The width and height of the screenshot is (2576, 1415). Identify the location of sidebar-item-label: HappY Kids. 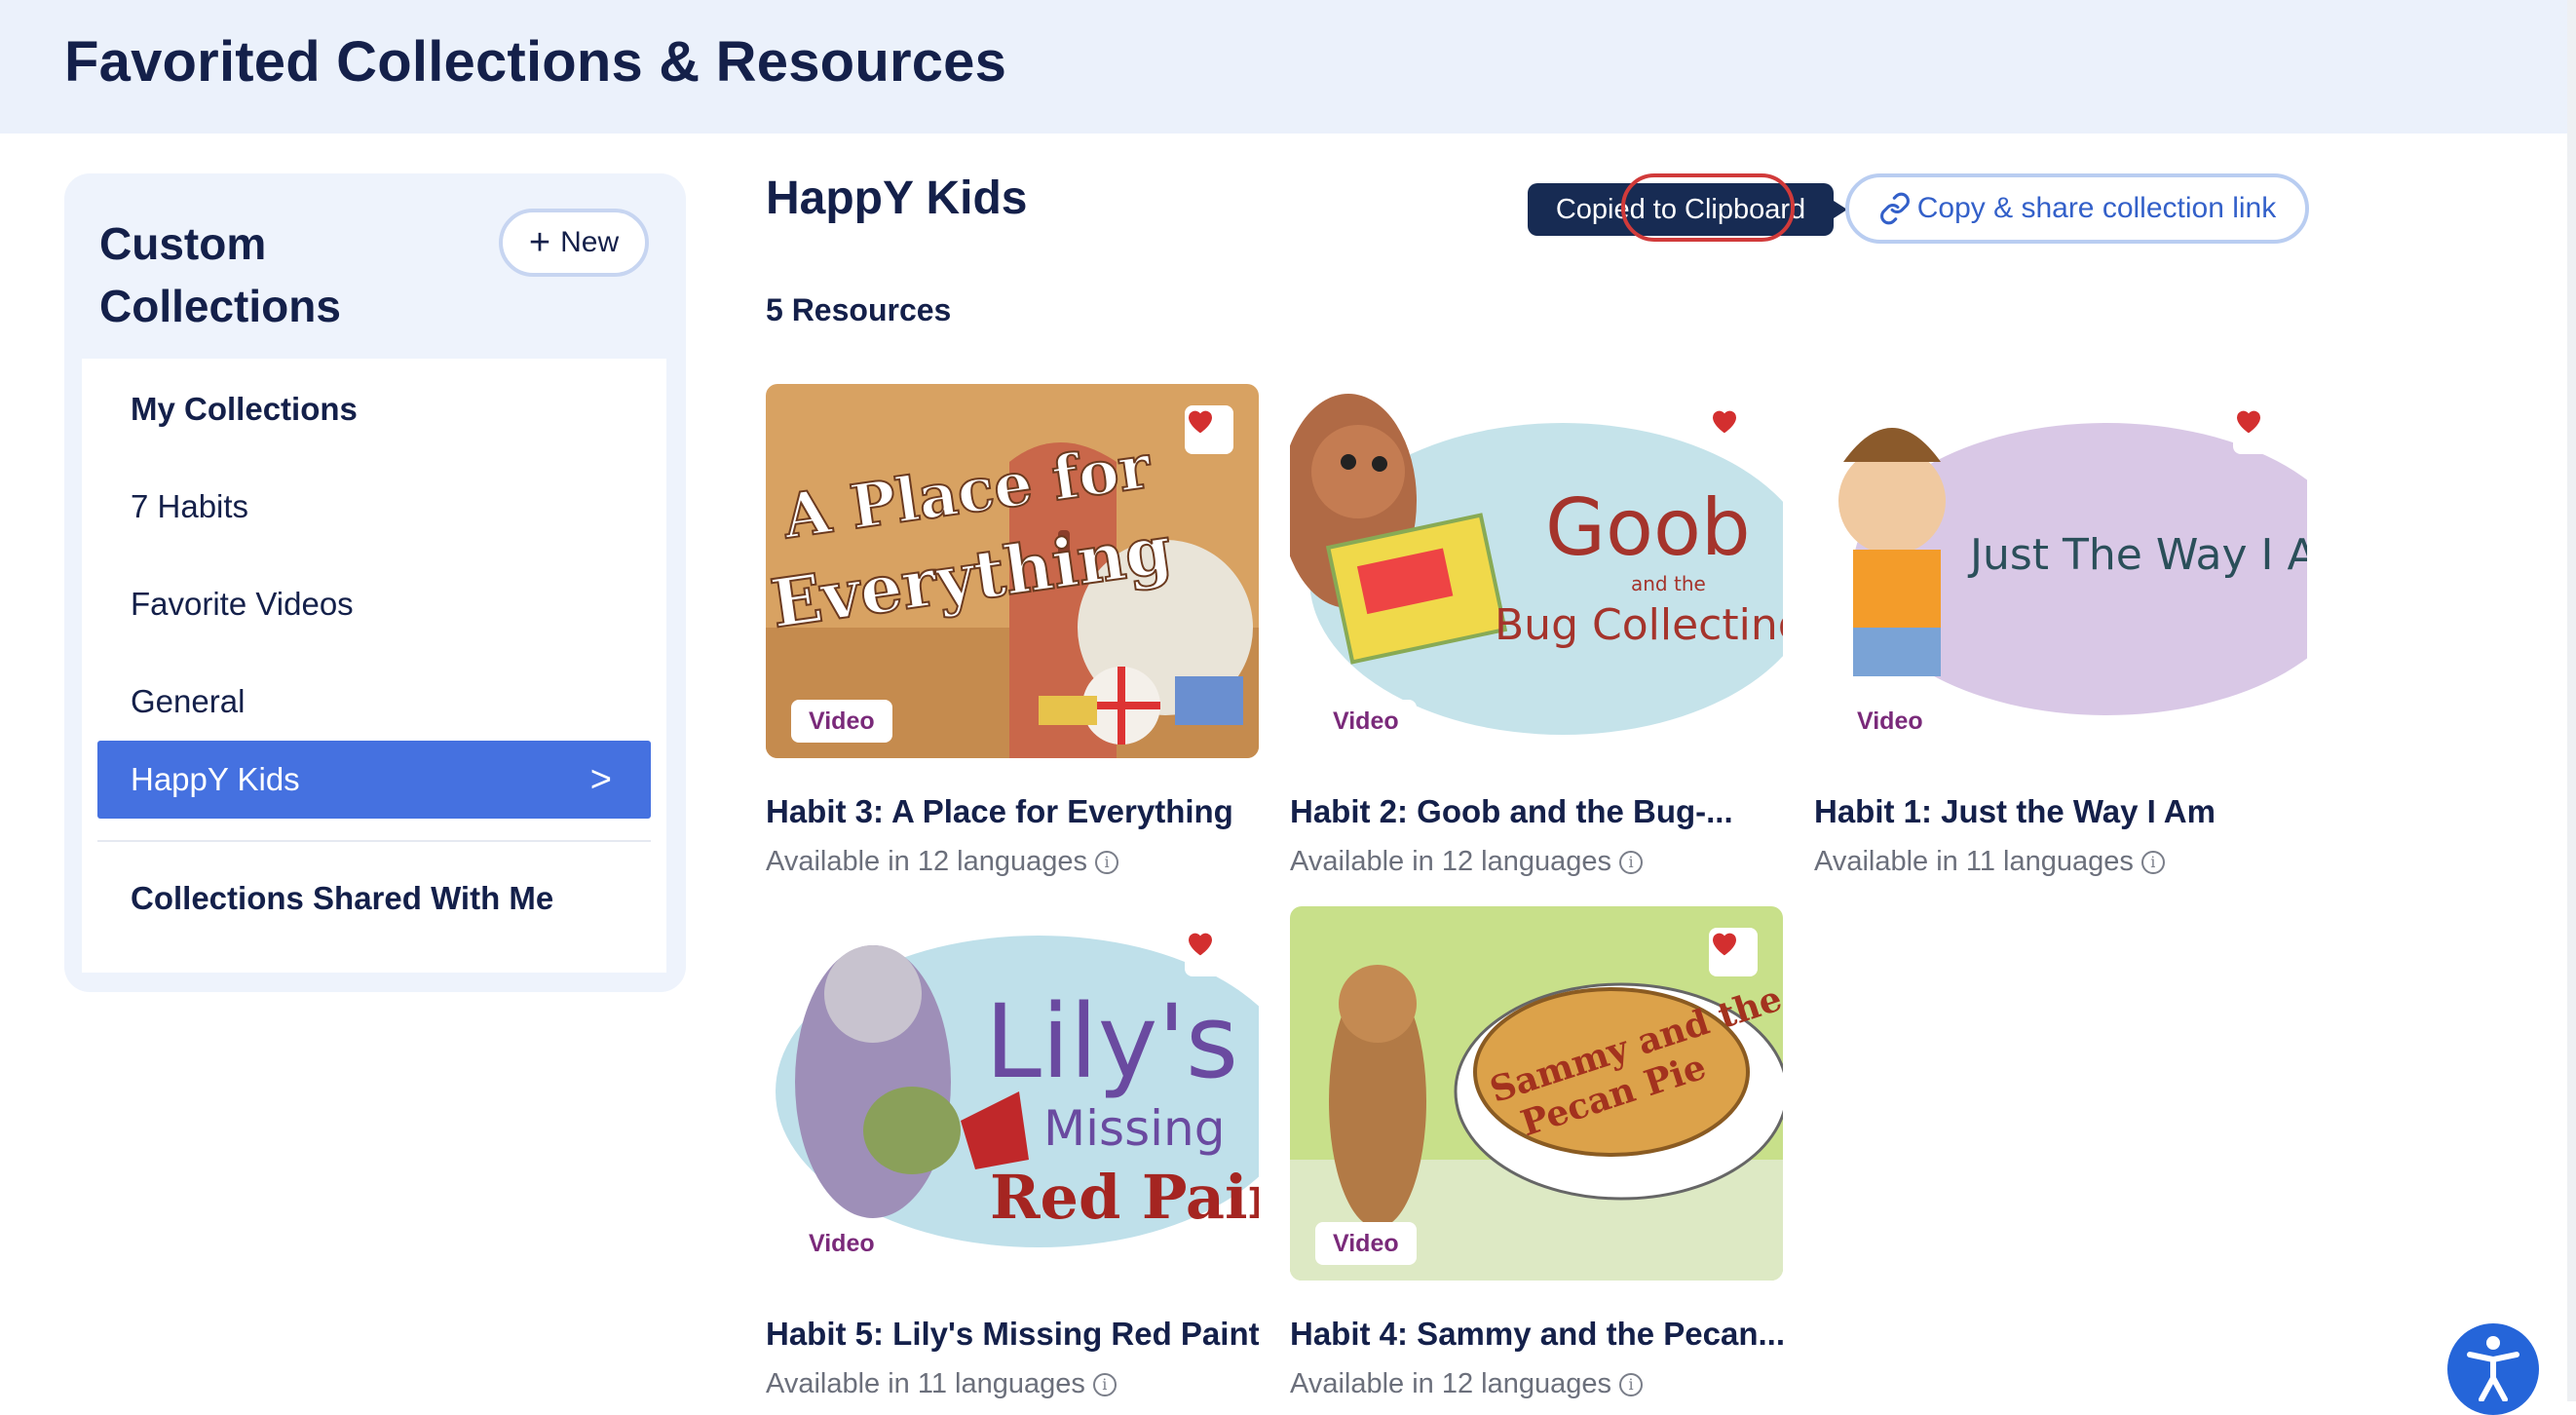
(215, 779).